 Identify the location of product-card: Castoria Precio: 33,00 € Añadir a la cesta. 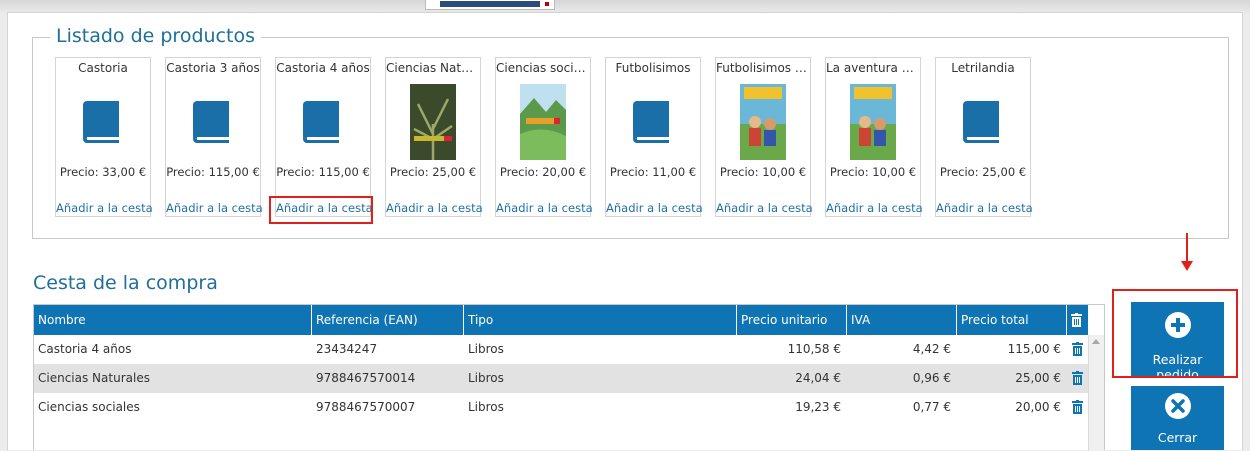
(104, 137).